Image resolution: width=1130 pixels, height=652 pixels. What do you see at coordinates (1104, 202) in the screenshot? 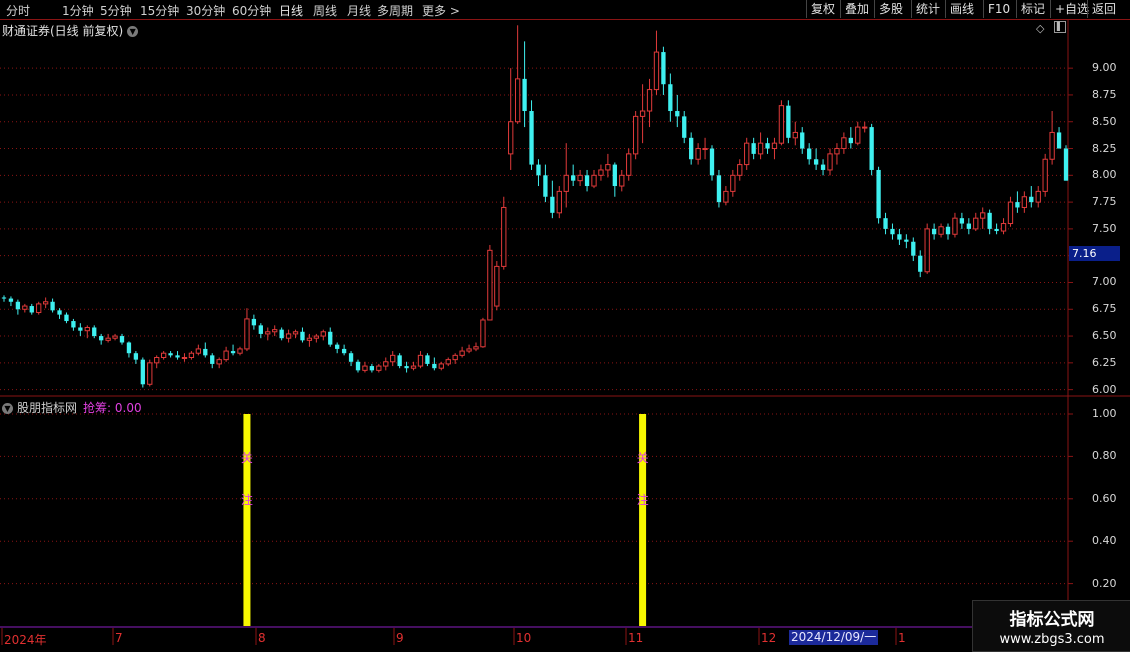
I see `price-tick-label: 7.75` at bounding box center [1104, 202].